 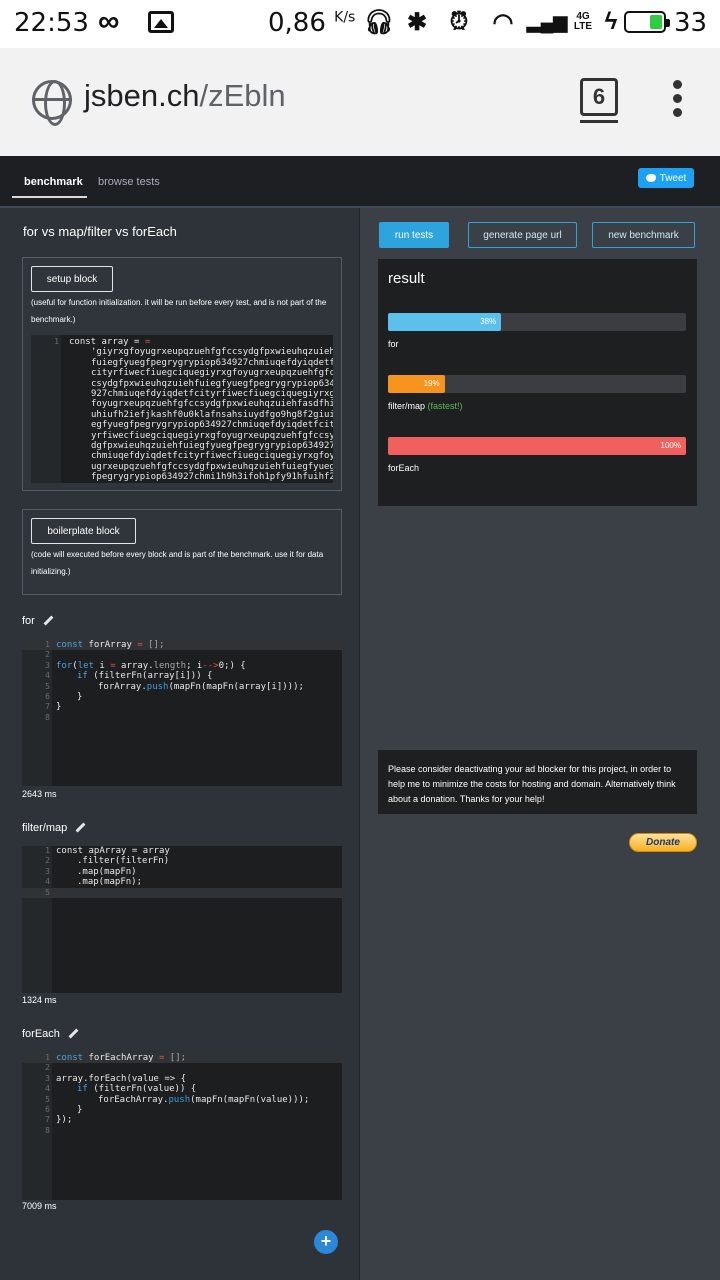 What do you see at coordinates (459, 21) in the screenshot?
I see `alarm-icon: ⏰︎` at bounding box center [459, 21].